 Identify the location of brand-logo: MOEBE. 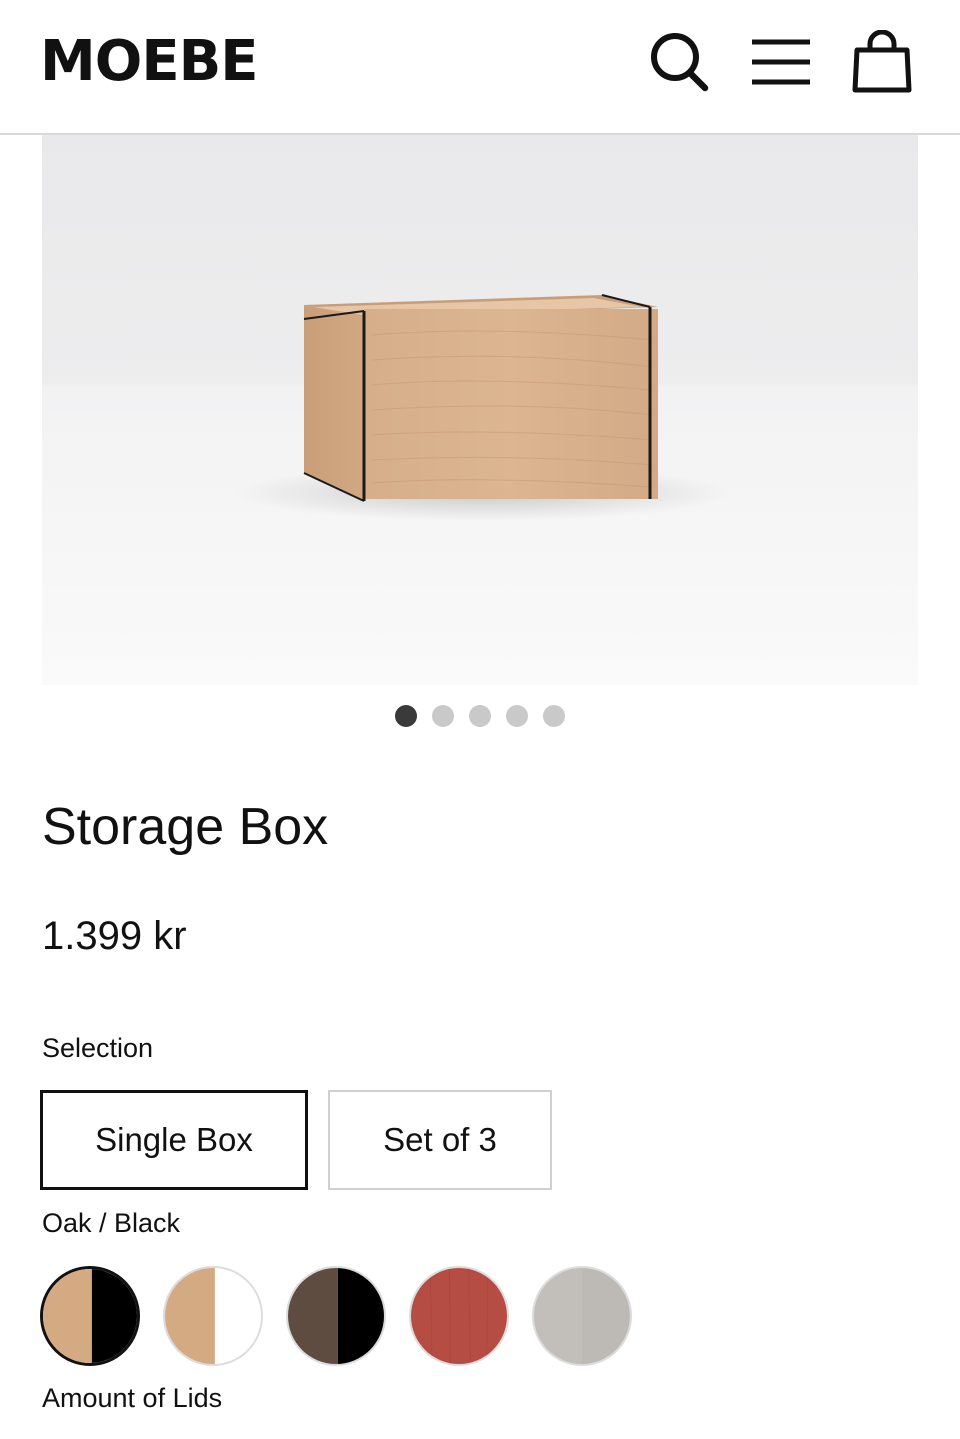
(149, 62).